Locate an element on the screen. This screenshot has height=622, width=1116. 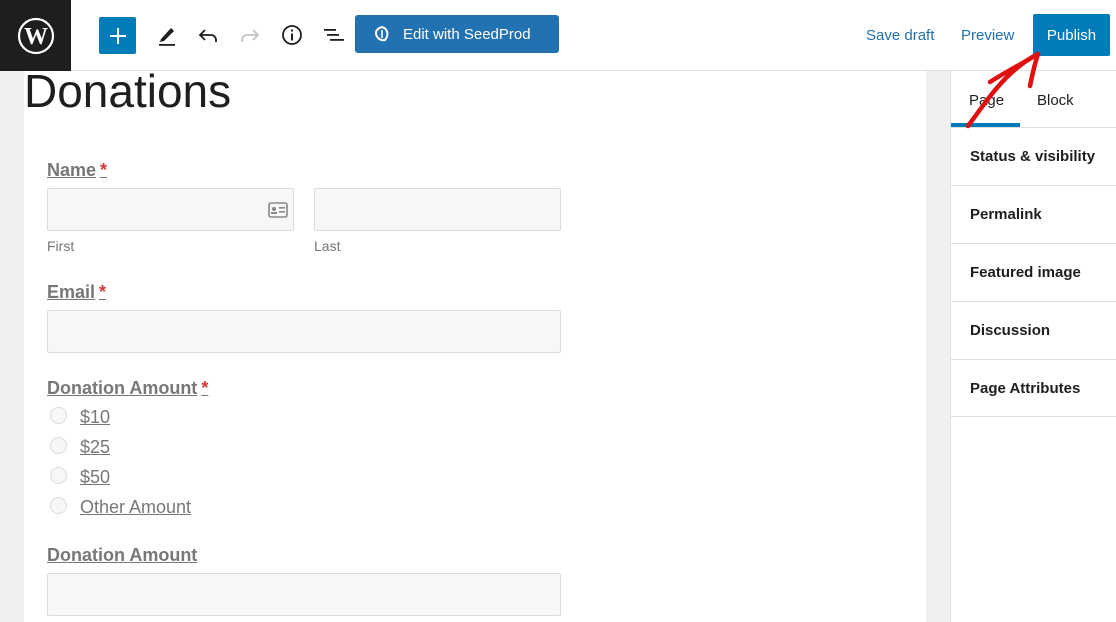
donation-choice-label-text: Donation Amount is located at coordinates (122, 388).